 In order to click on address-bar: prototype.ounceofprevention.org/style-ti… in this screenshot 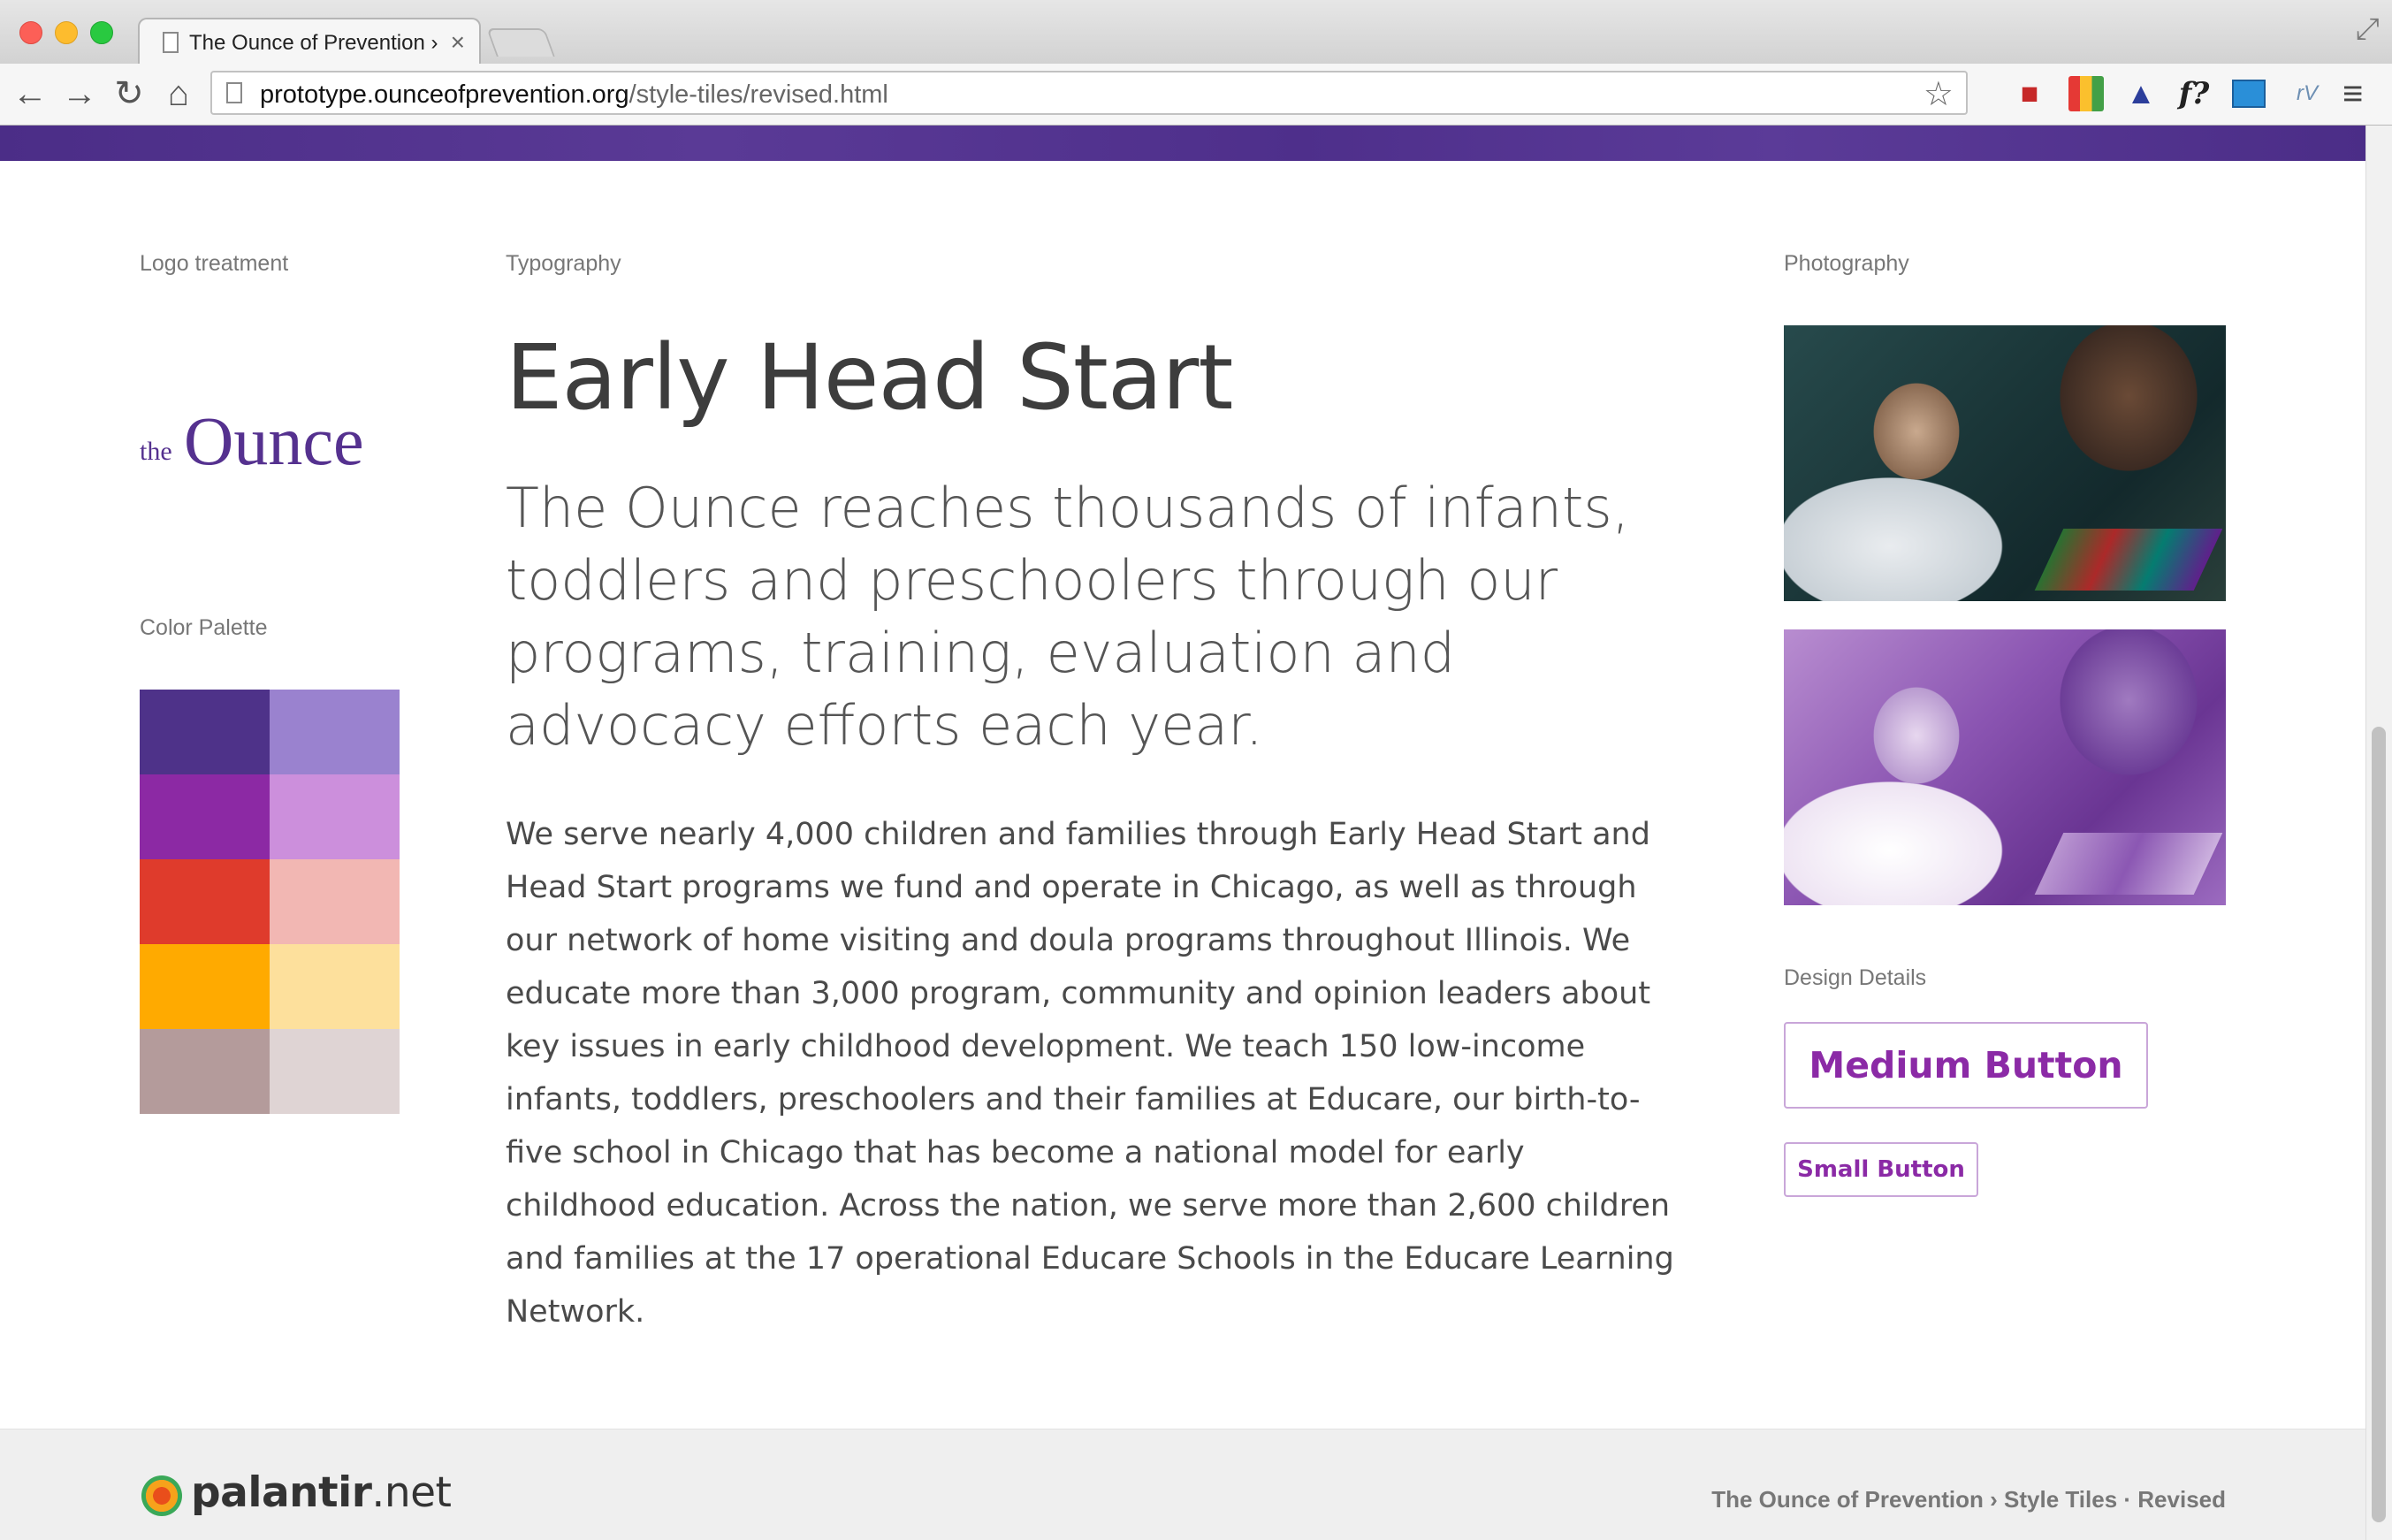, I will do `click(1089, 93)`.